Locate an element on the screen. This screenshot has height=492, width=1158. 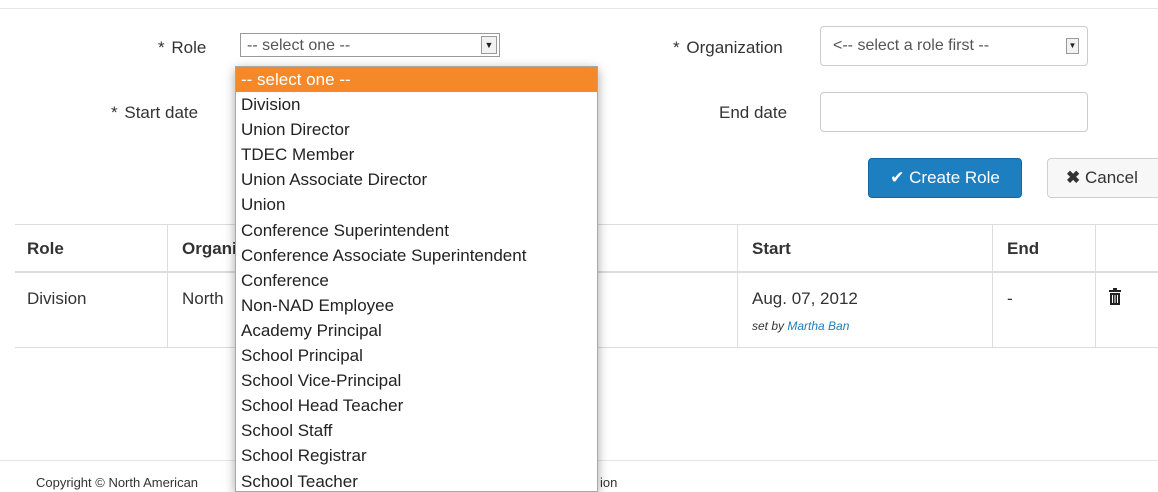
create-role-button: ✔ Create Role is located at coordinates (945, 178).